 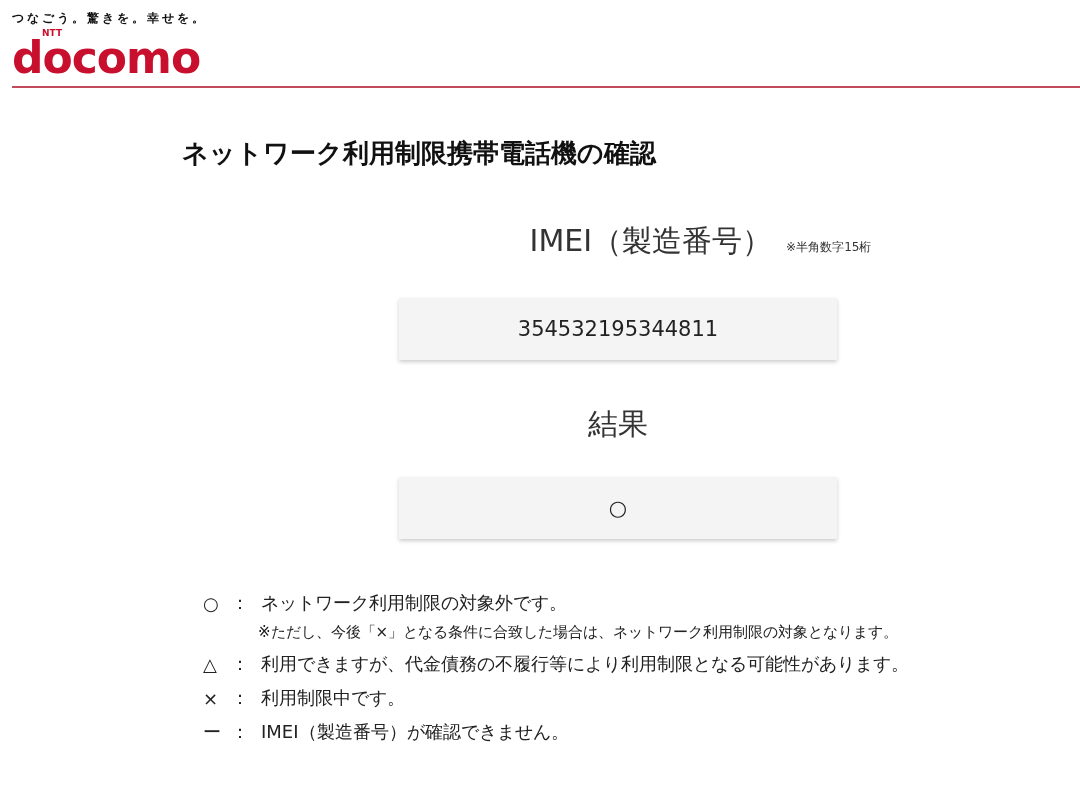 What do you see at coordinates (110, 18) in the screenshot?
I see `tagline: つなごう。驚きを。幸せを。` at bounding box center [110, 18].